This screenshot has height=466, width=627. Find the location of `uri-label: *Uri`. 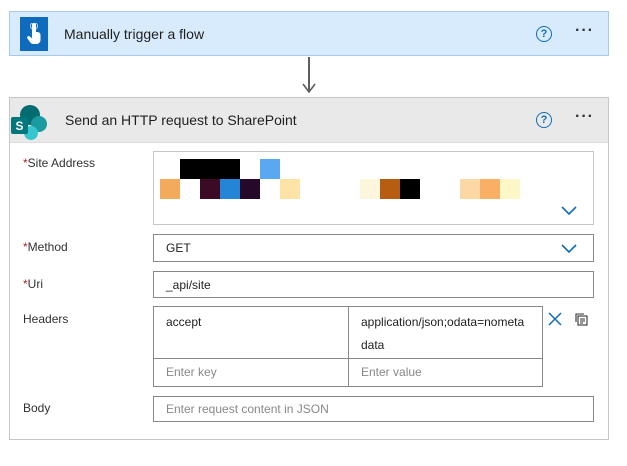

uri-label: *Uri is located at coordinates (33, 284).